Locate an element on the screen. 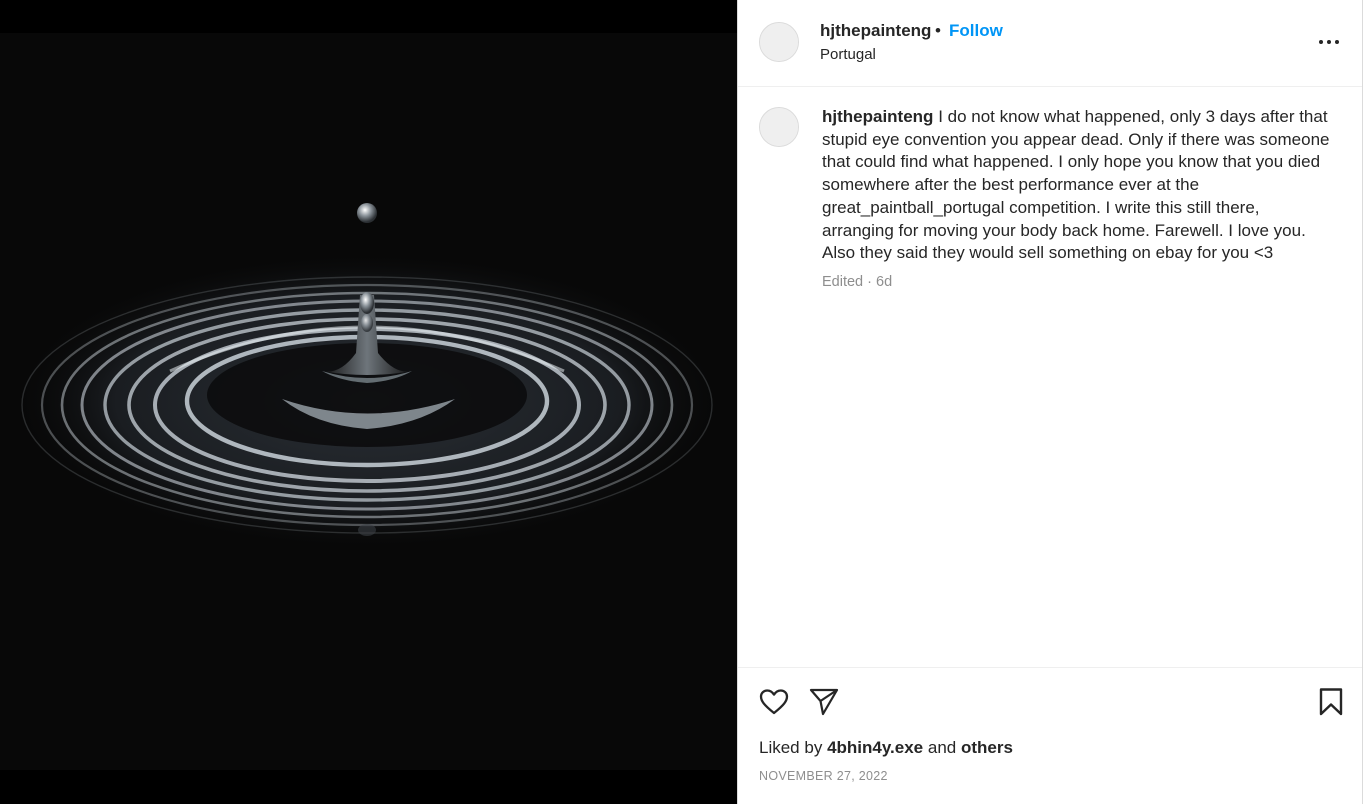  more-options-button is located at coordinates (1329, 42).